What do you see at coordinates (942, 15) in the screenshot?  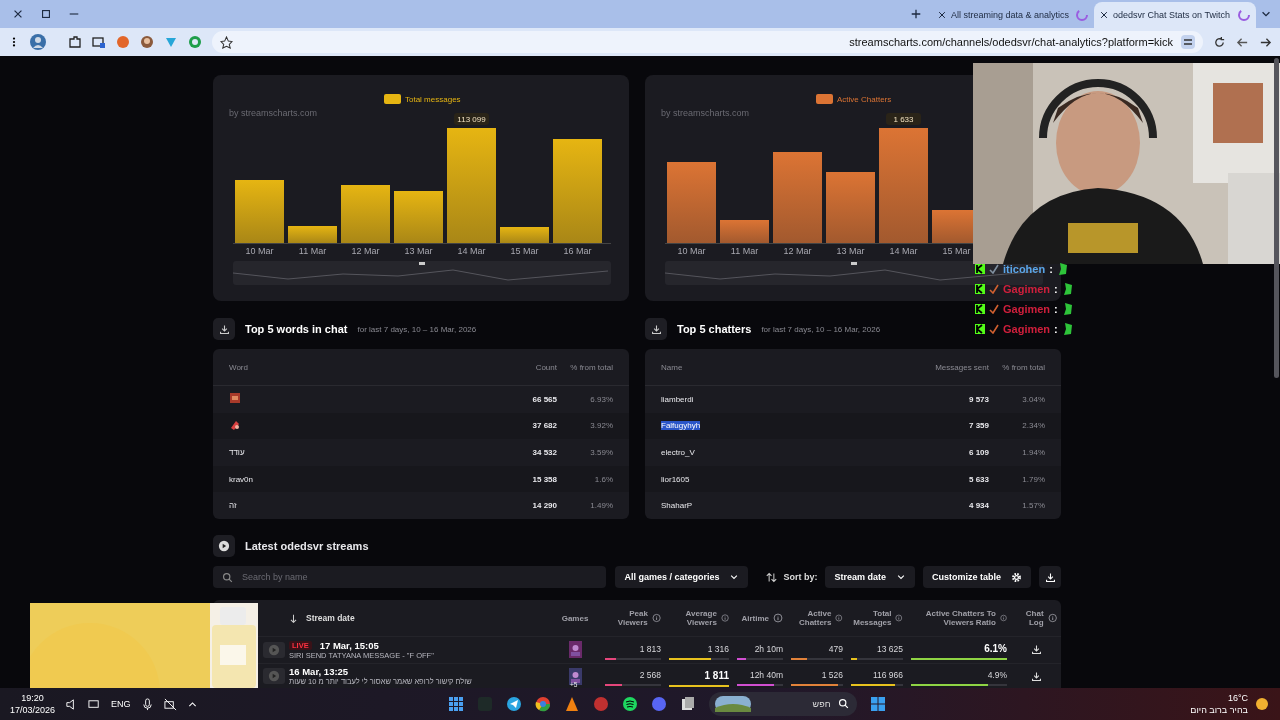 I see `close-icon` at bounding box center [942, 15].